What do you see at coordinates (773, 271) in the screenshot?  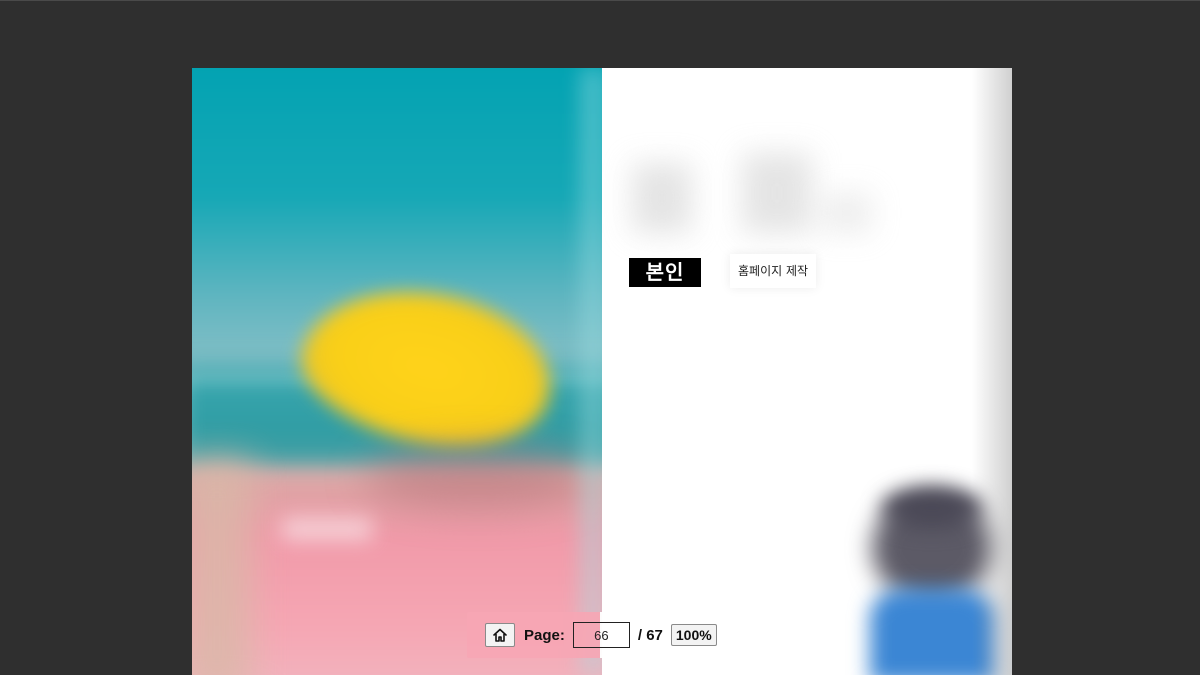 I see `homepage-label: 홈페이지 제작` at bounding box center [773, 271].